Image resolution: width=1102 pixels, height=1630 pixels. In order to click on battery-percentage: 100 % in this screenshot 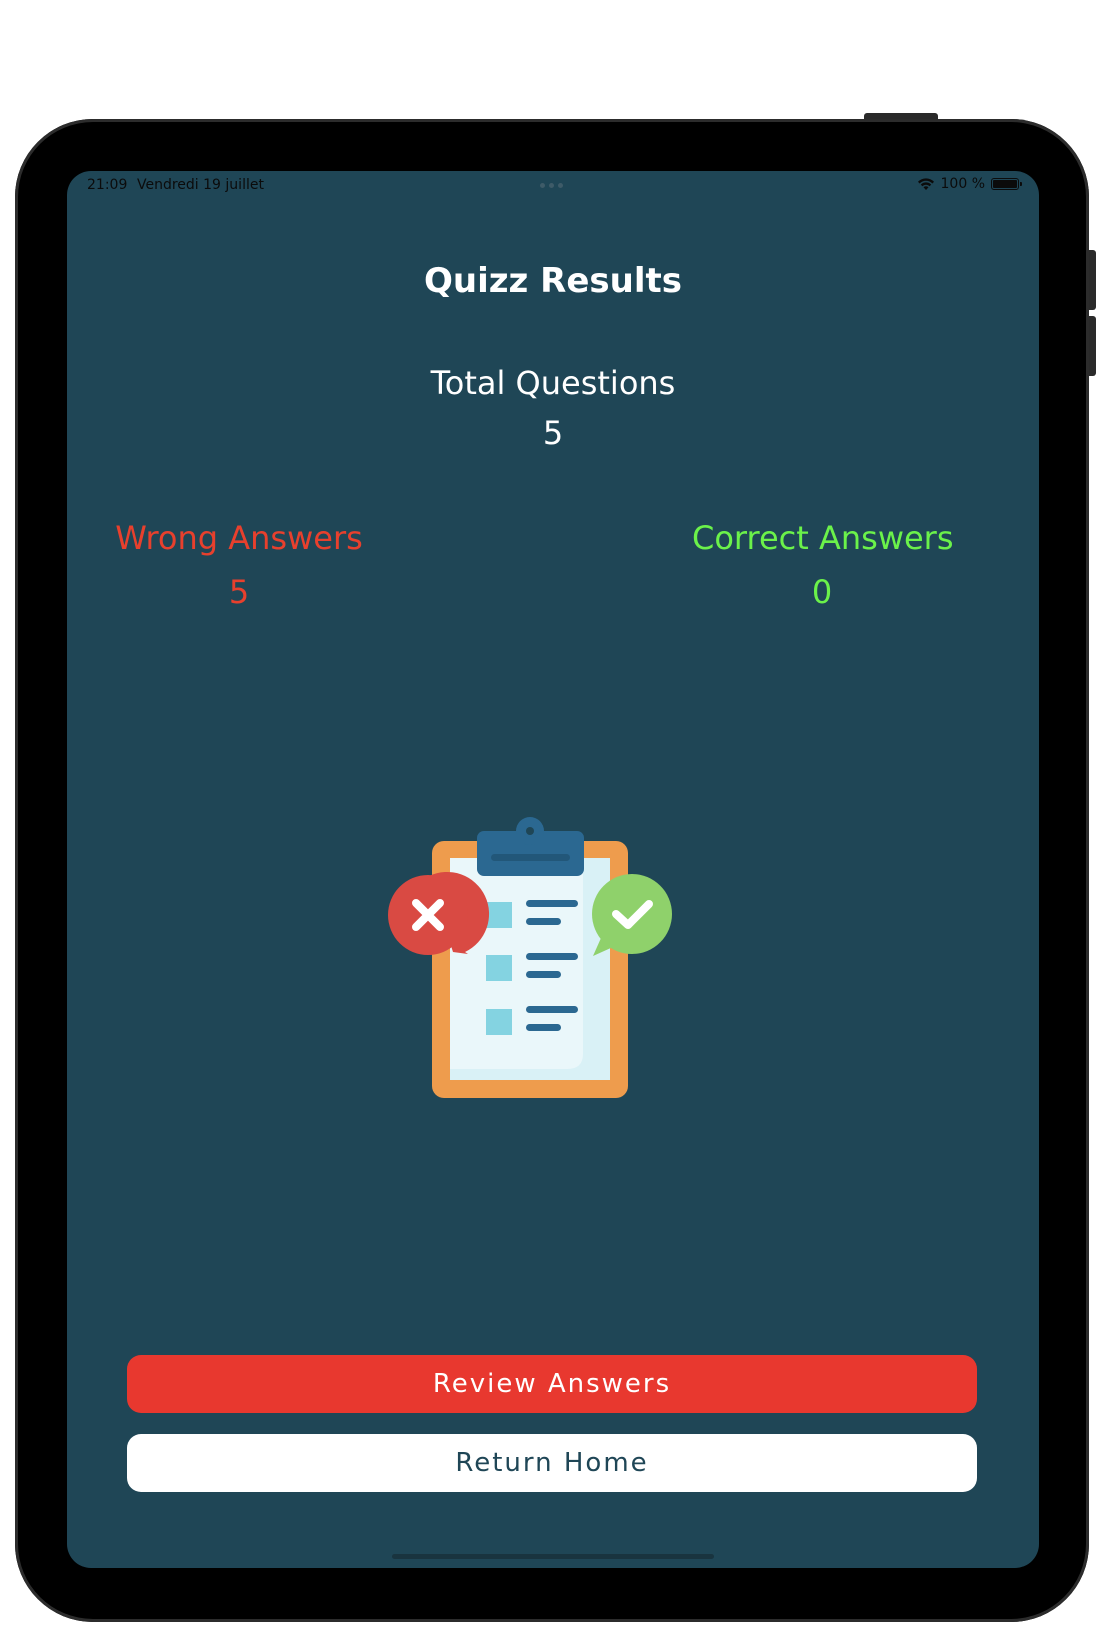, I will do `click(962, 184)`.